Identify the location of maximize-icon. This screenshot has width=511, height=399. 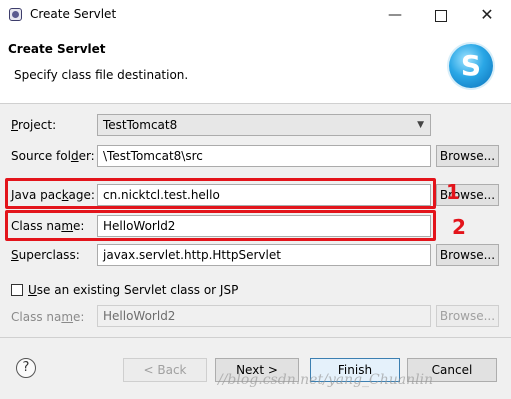
(441, 16).